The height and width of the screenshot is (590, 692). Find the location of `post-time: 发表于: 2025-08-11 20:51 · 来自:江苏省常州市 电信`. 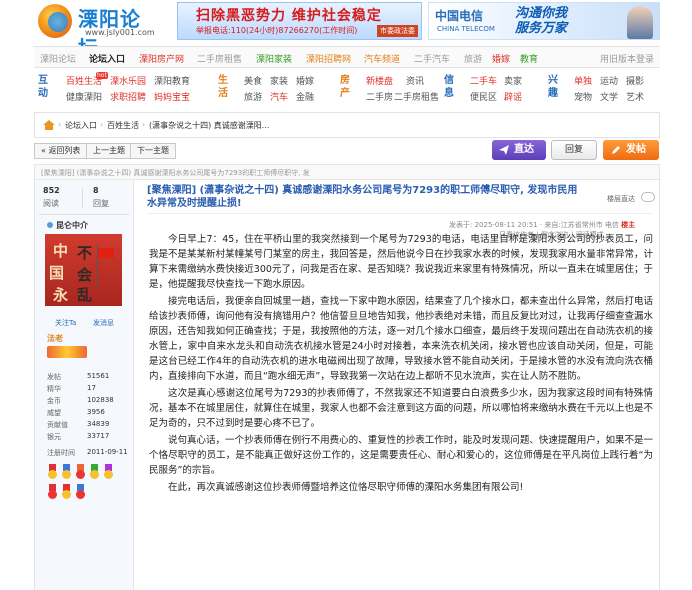

post-time: 发表于: 2025-08-11 20:51 · 来自:江苏省常州市 电信 is located at coordinates (534, 225).